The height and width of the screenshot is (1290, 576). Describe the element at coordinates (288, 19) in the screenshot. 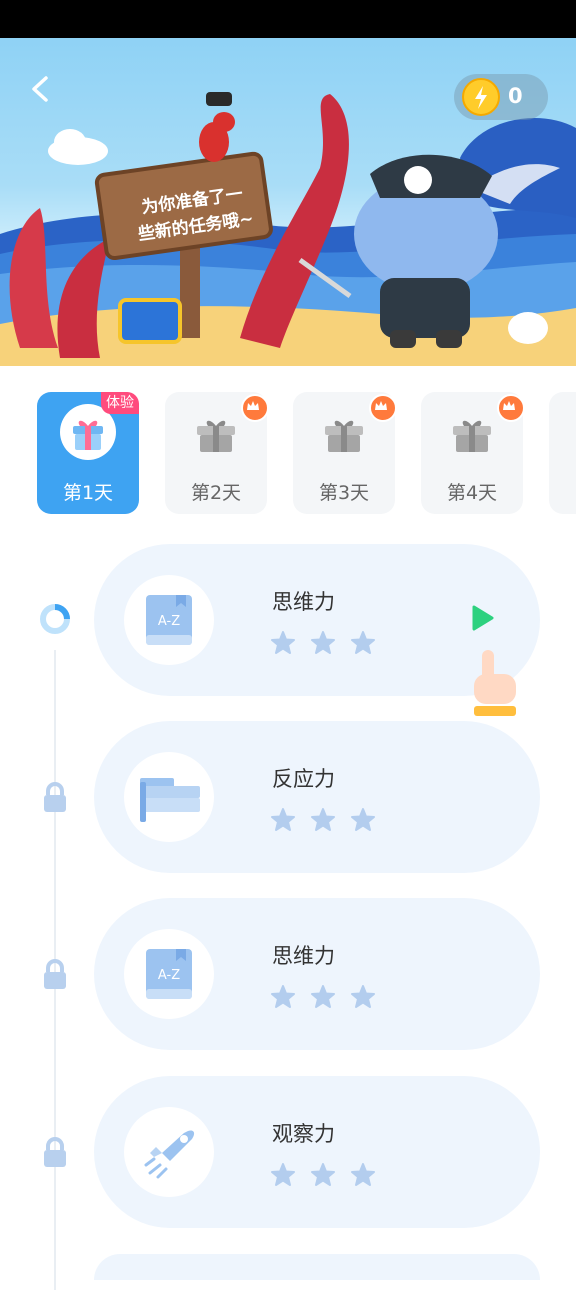

I see `status-bar` at that location.